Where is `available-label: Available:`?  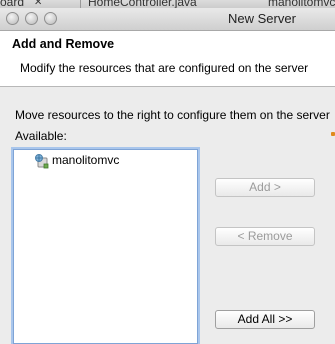
available-label: Available: is located at coordinates (41, 136).